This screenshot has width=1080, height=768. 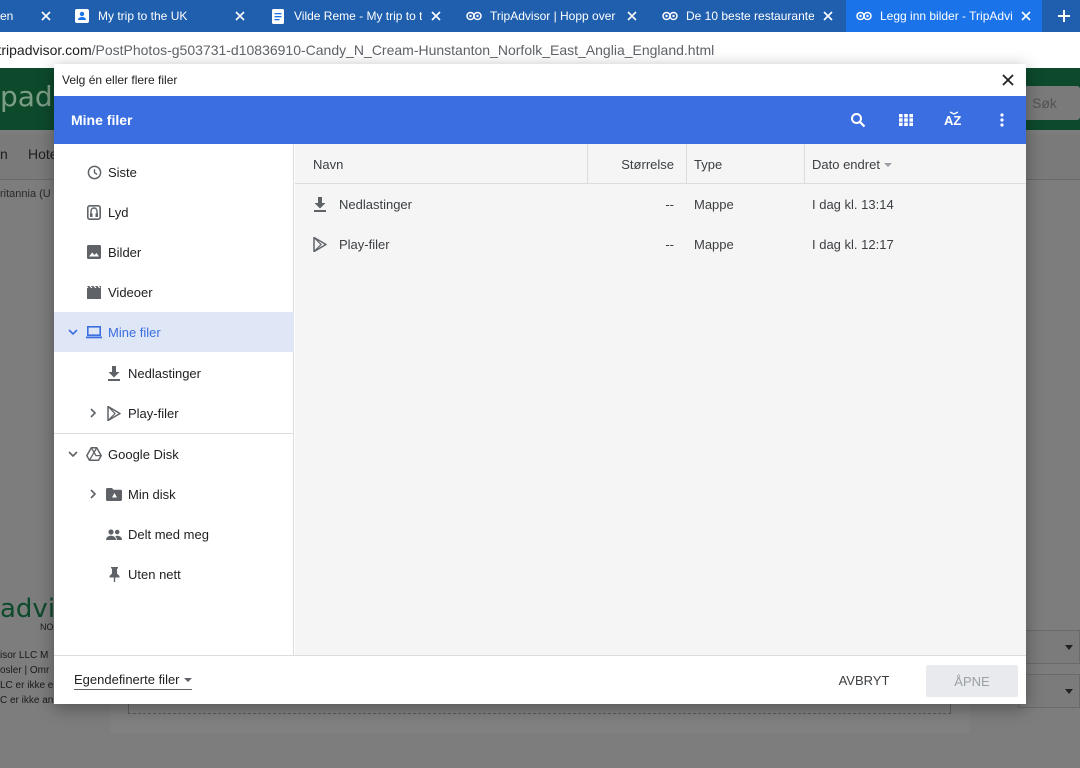 What do you see at coordinates (858, 120) in the screenshot?
I see `search-icon` at bounding box center [858, 120].